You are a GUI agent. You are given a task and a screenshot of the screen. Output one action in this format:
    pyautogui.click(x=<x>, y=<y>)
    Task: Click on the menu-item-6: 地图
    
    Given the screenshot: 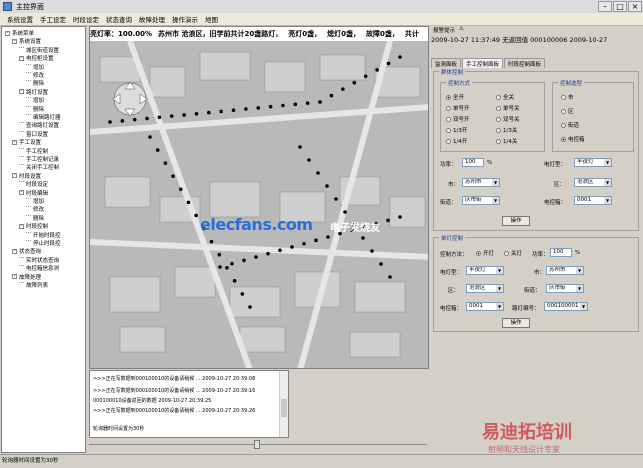 What is the action you would take?
    pyautogui.click(x=211, y=19)
    